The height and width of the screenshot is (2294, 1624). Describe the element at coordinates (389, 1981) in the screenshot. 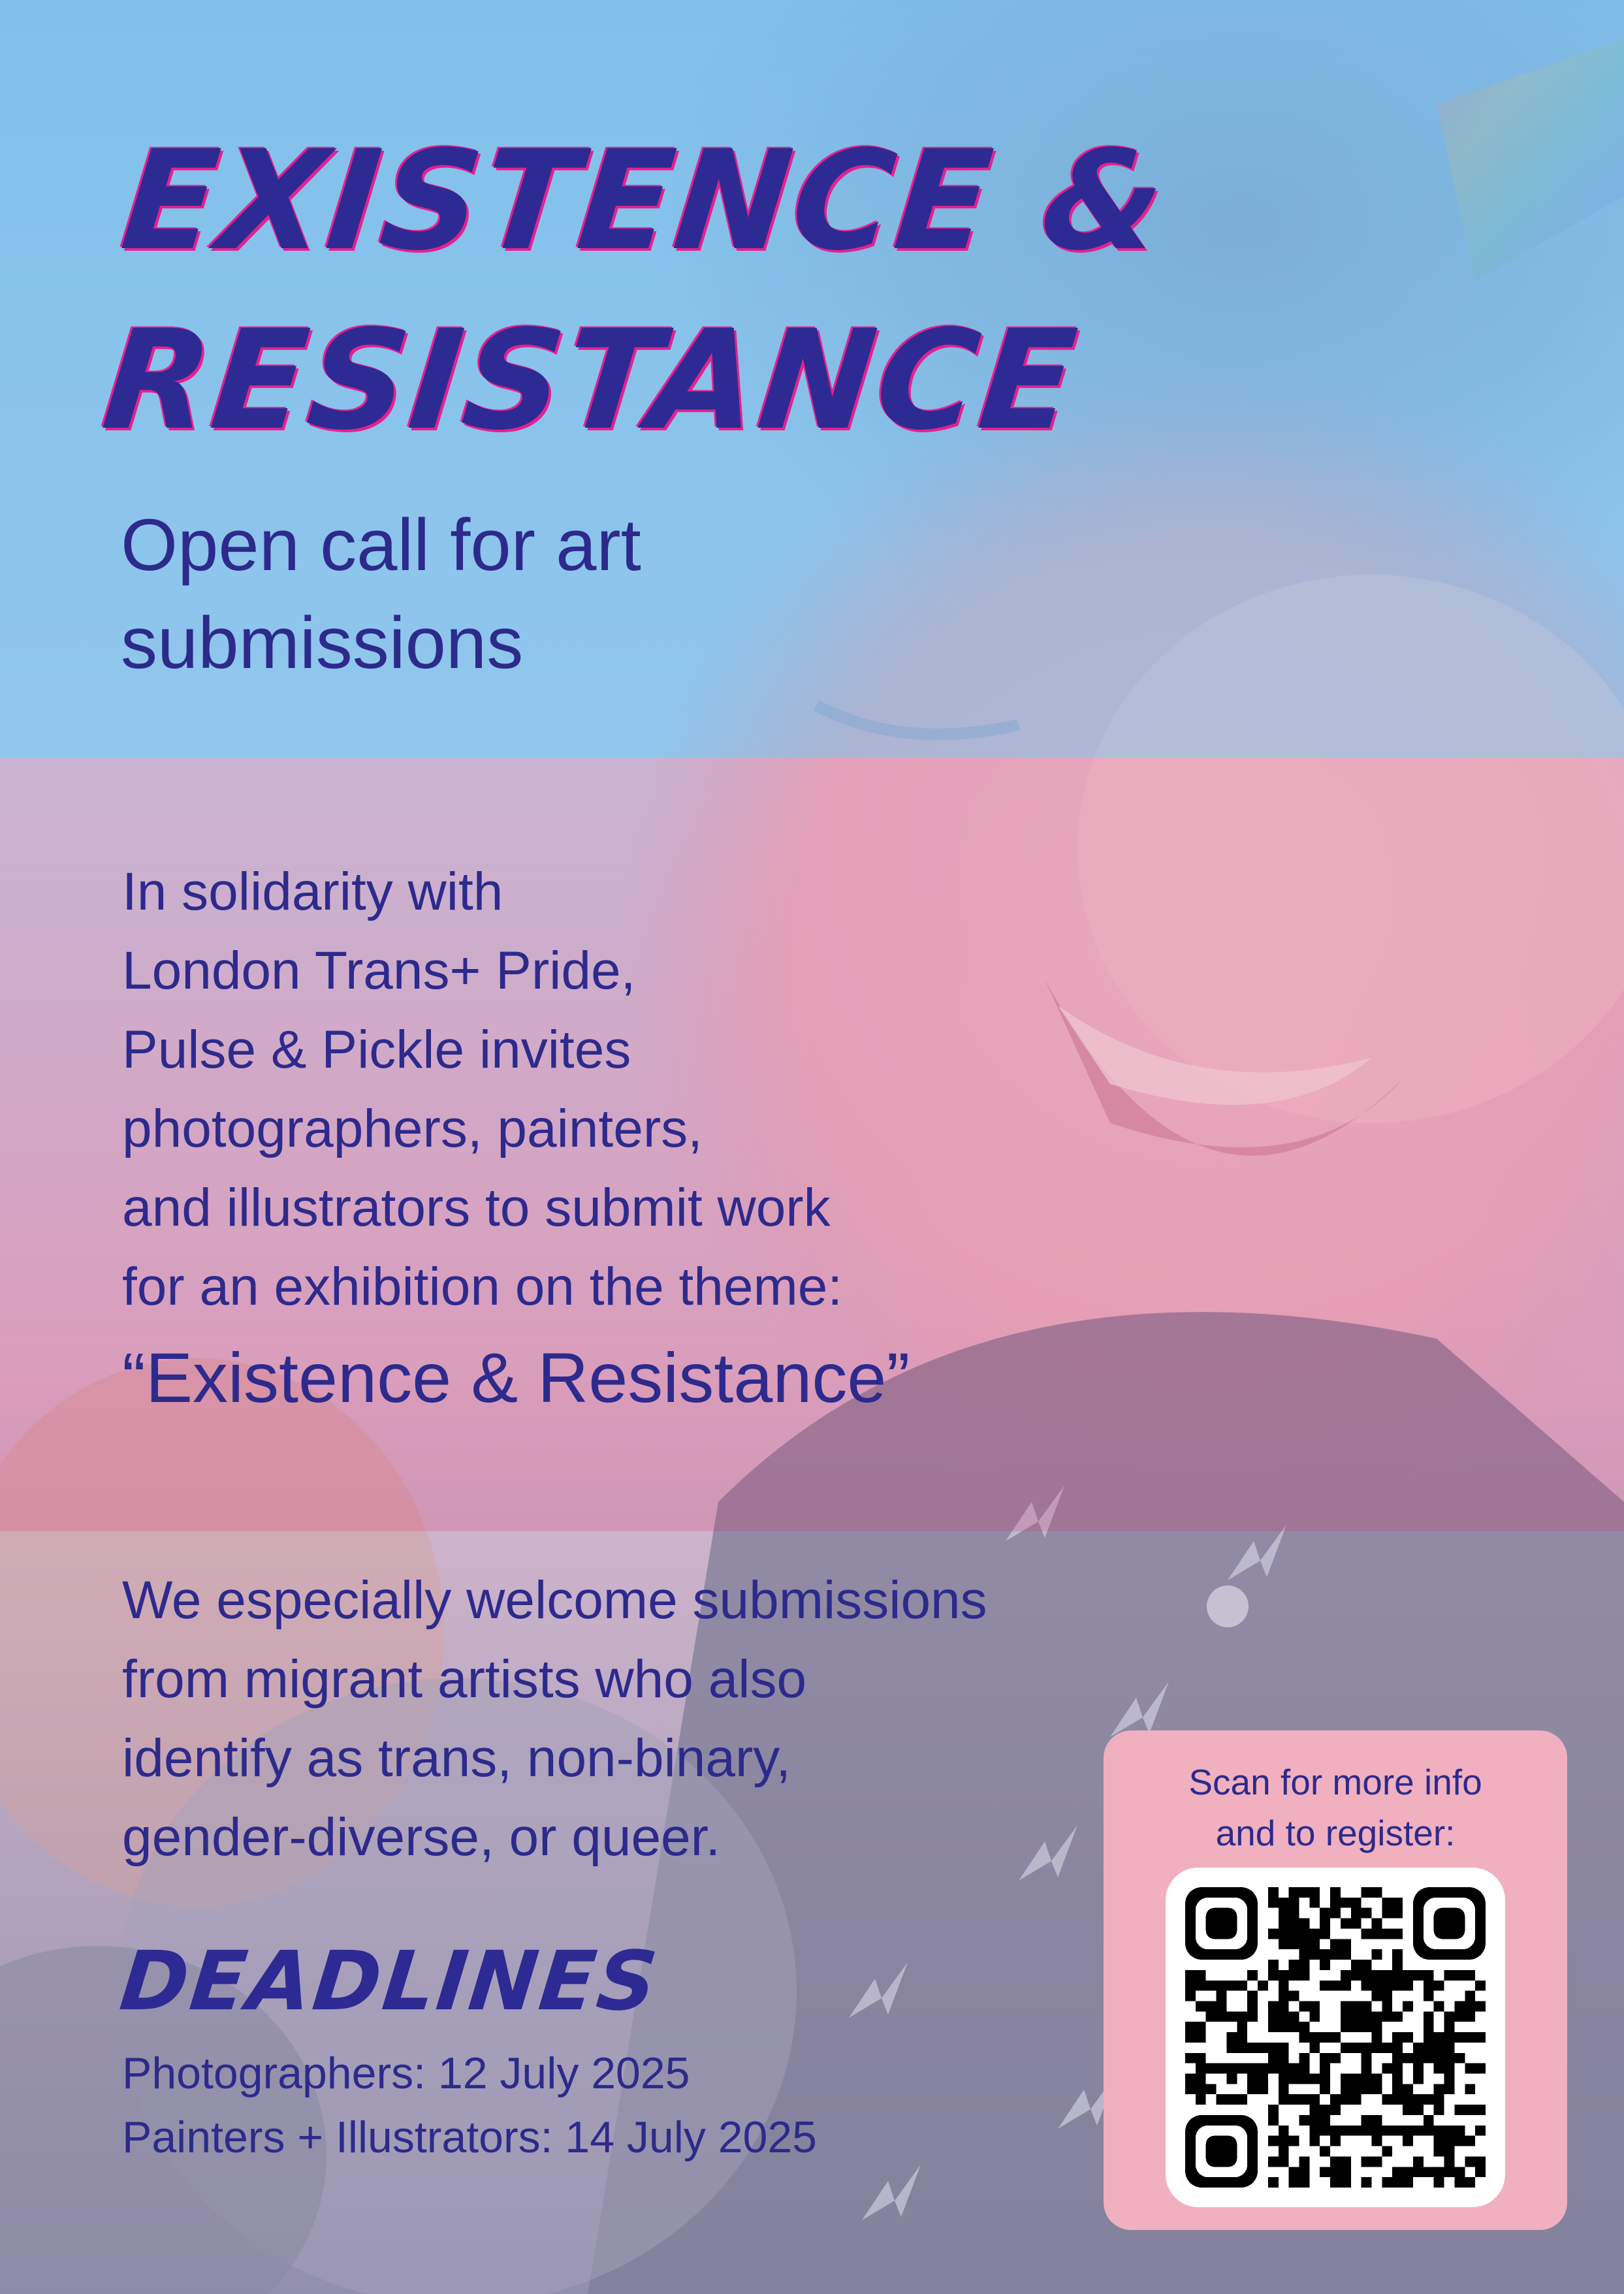

I see `deadlines-heading: Deadlines` at that location.